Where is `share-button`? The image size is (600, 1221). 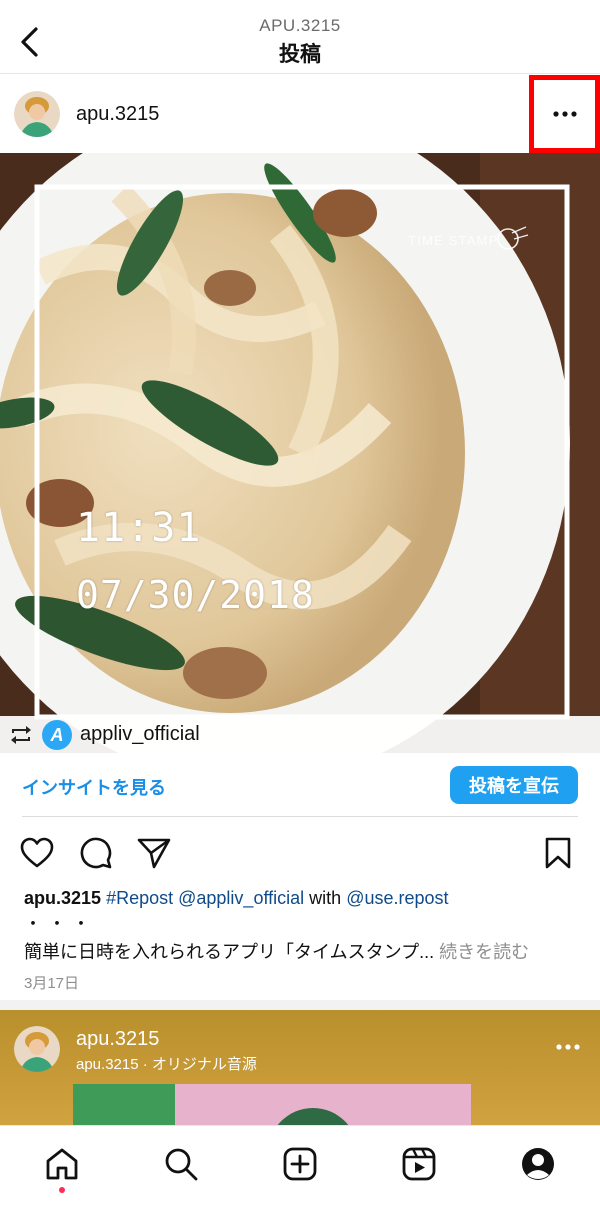
share-button is located at coordinates (154, 853).